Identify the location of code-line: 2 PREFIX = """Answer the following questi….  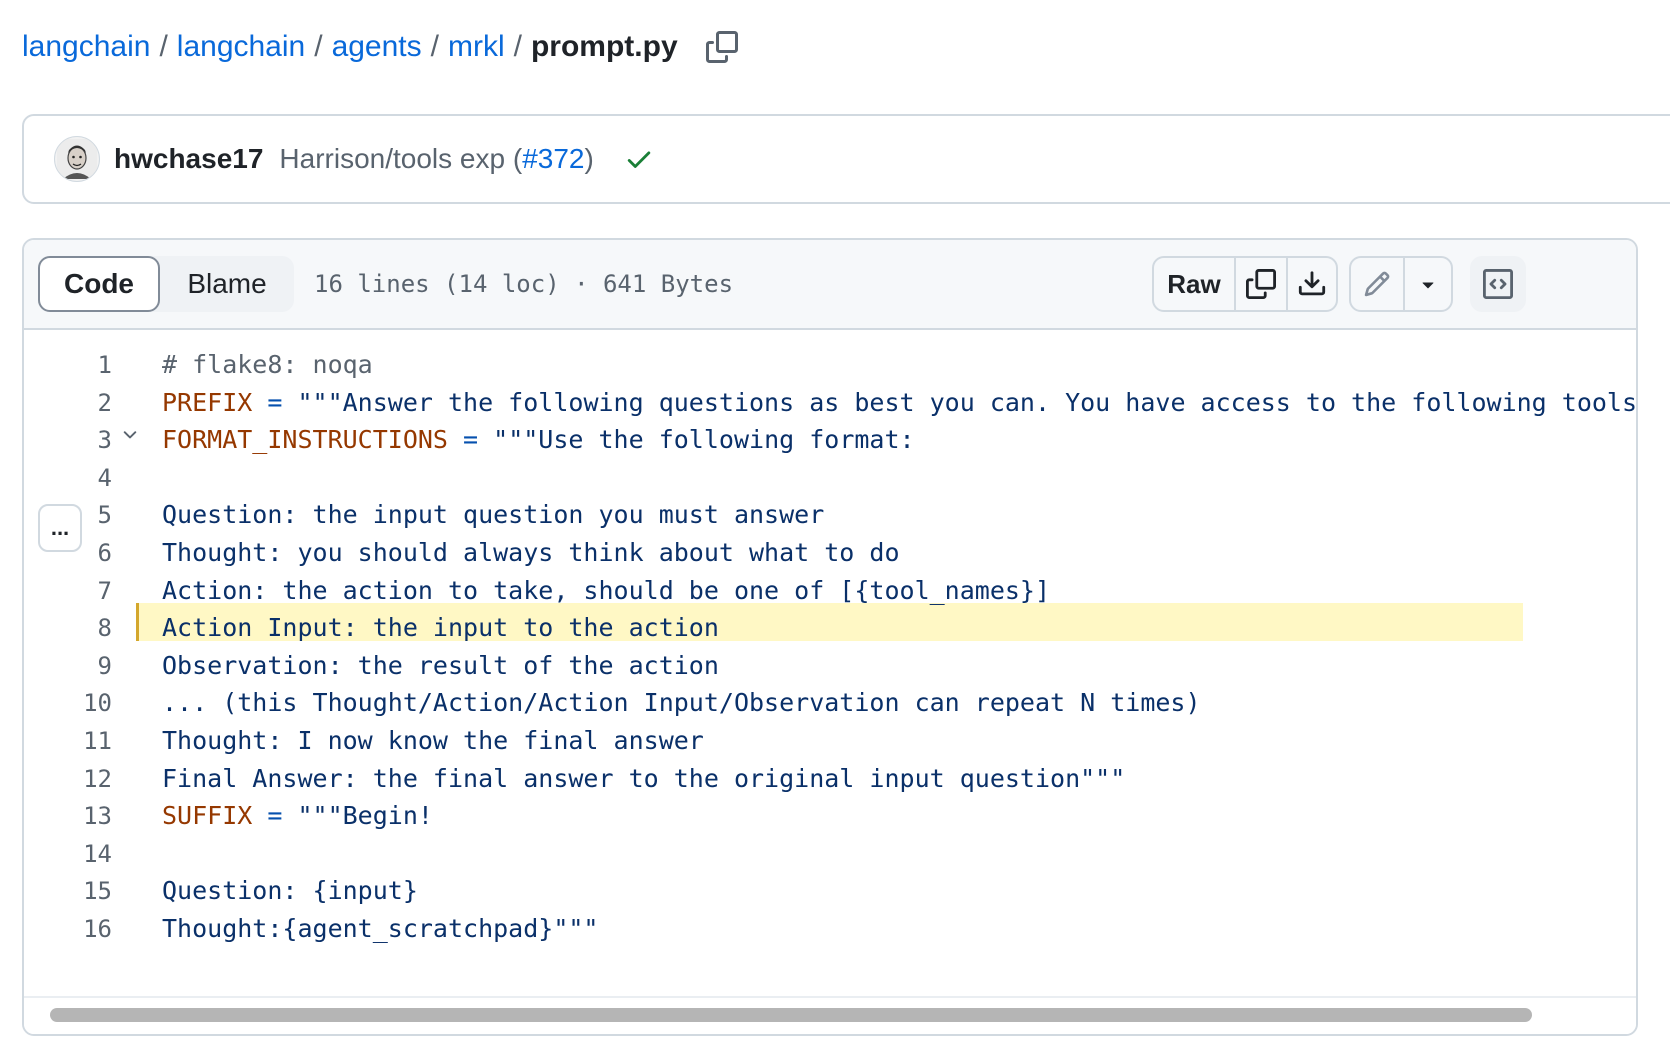
(830, 403).